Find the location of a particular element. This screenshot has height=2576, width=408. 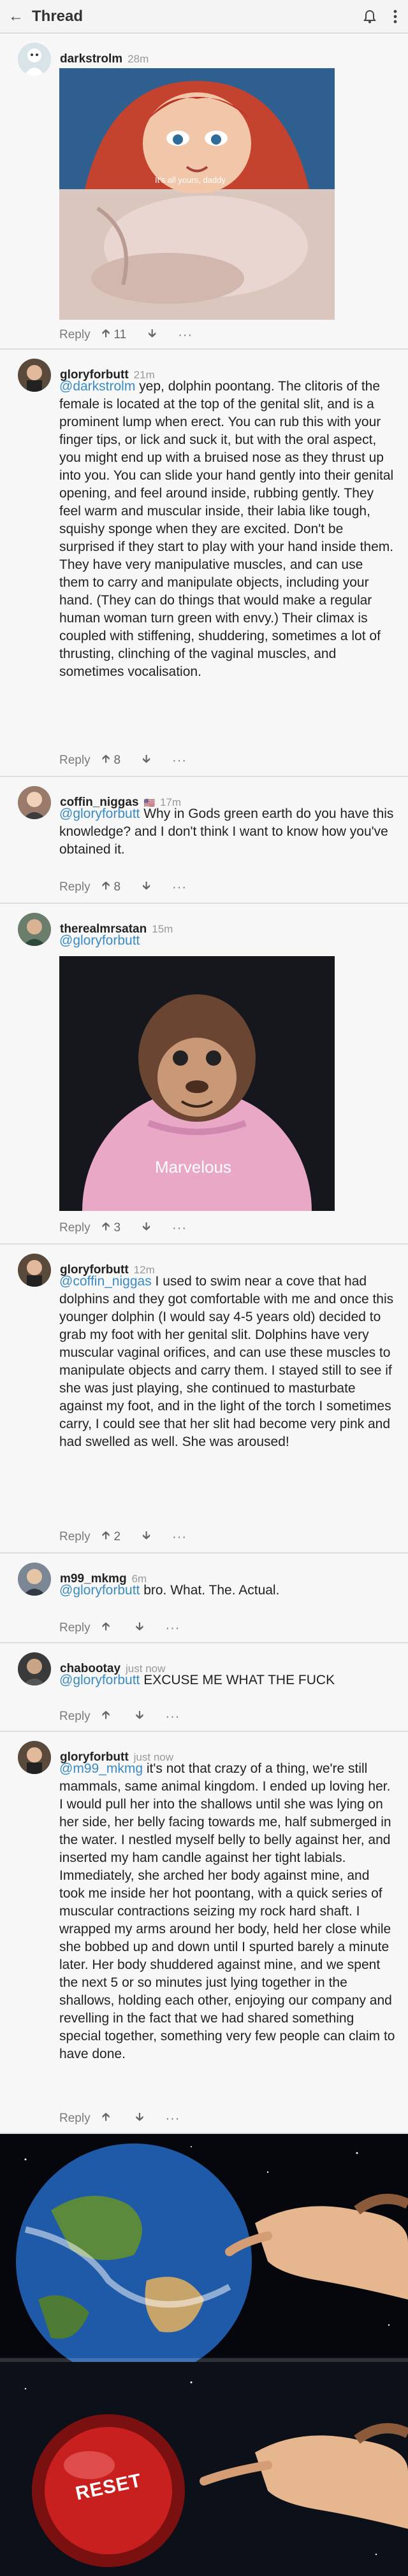

back-arrow-icon: ← is located at coordinates (16, 16).